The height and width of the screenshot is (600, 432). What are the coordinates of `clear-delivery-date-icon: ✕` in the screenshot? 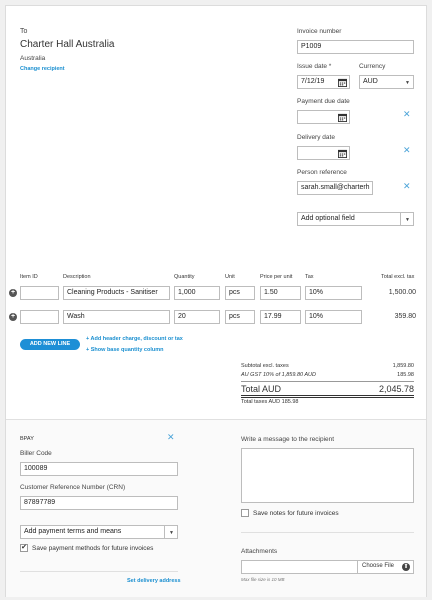 It's located at (407, 150).